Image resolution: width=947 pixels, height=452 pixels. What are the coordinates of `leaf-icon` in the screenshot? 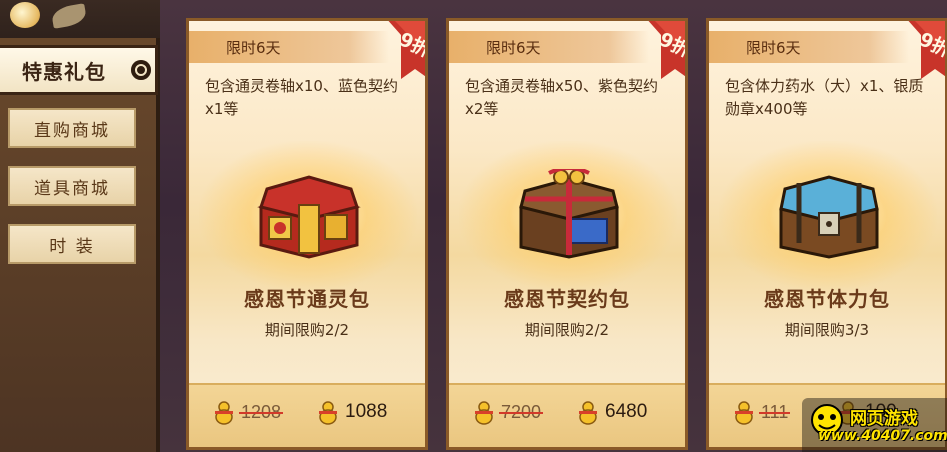 It's located at (69, 16).